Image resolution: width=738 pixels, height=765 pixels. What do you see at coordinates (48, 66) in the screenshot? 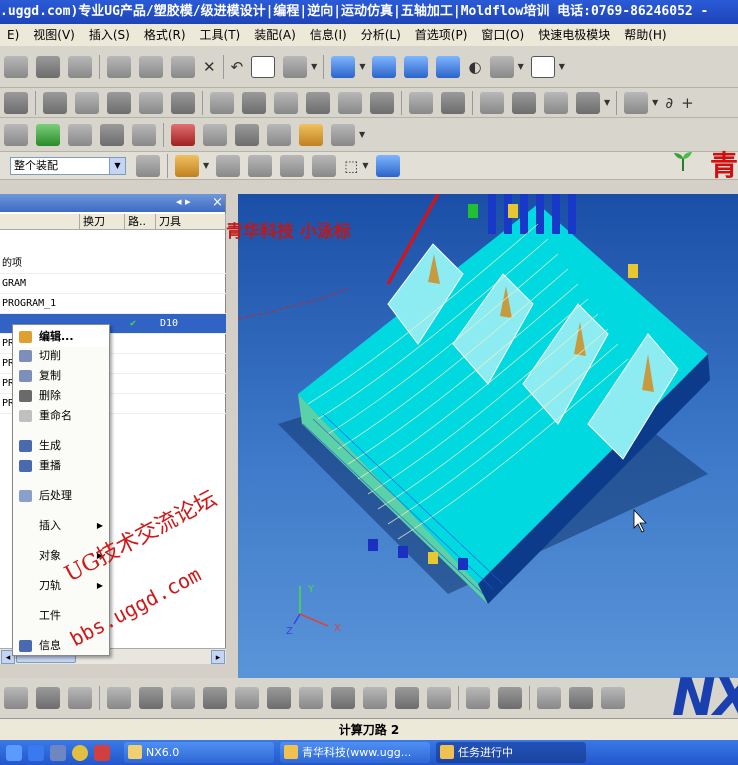
I see `save-icon` at bounding box center [48, 66].